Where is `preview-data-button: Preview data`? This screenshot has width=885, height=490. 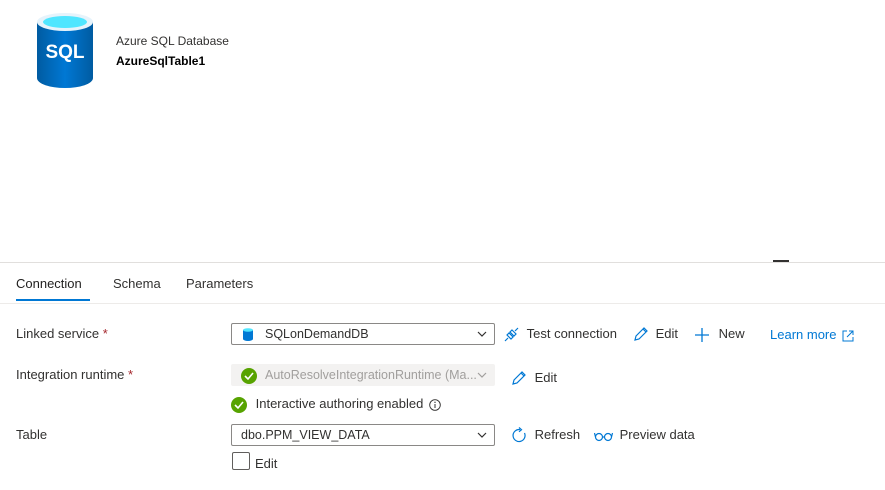
preview-data-button: Preview data is located at coordinates (644, 435).